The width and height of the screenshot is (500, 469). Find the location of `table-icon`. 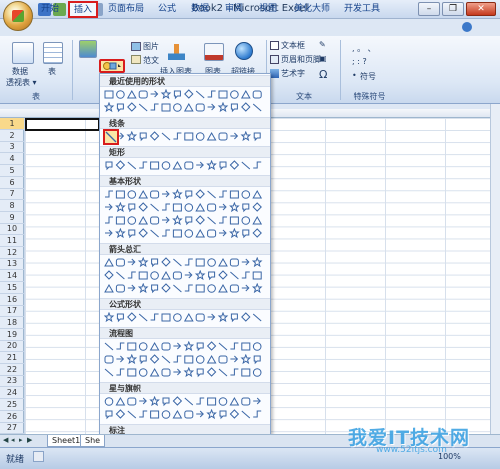

table-icon is located at coordinates (53, 53).